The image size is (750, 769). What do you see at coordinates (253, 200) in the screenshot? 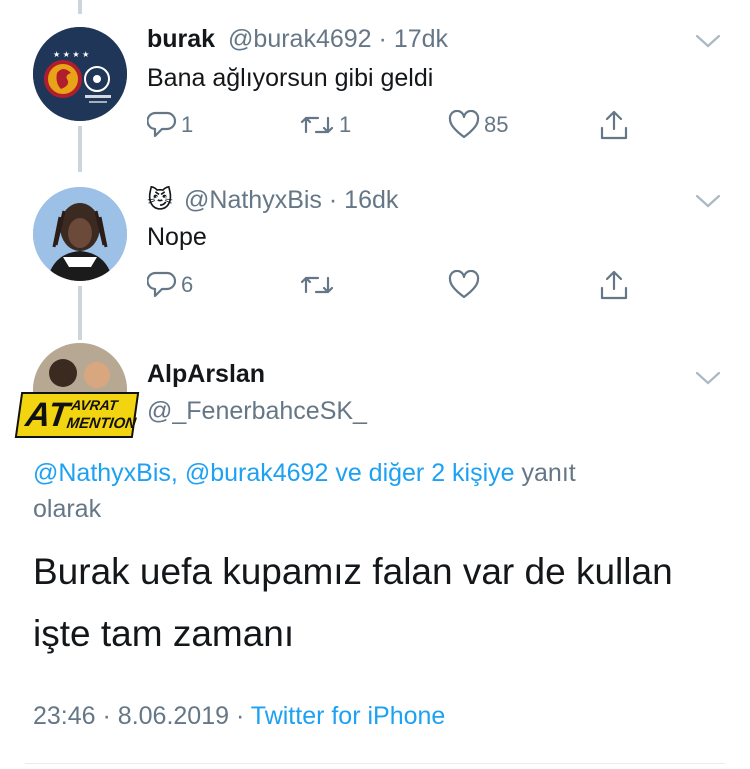
I see `handle: @NathyxBis` at bounding box center [253, 200].